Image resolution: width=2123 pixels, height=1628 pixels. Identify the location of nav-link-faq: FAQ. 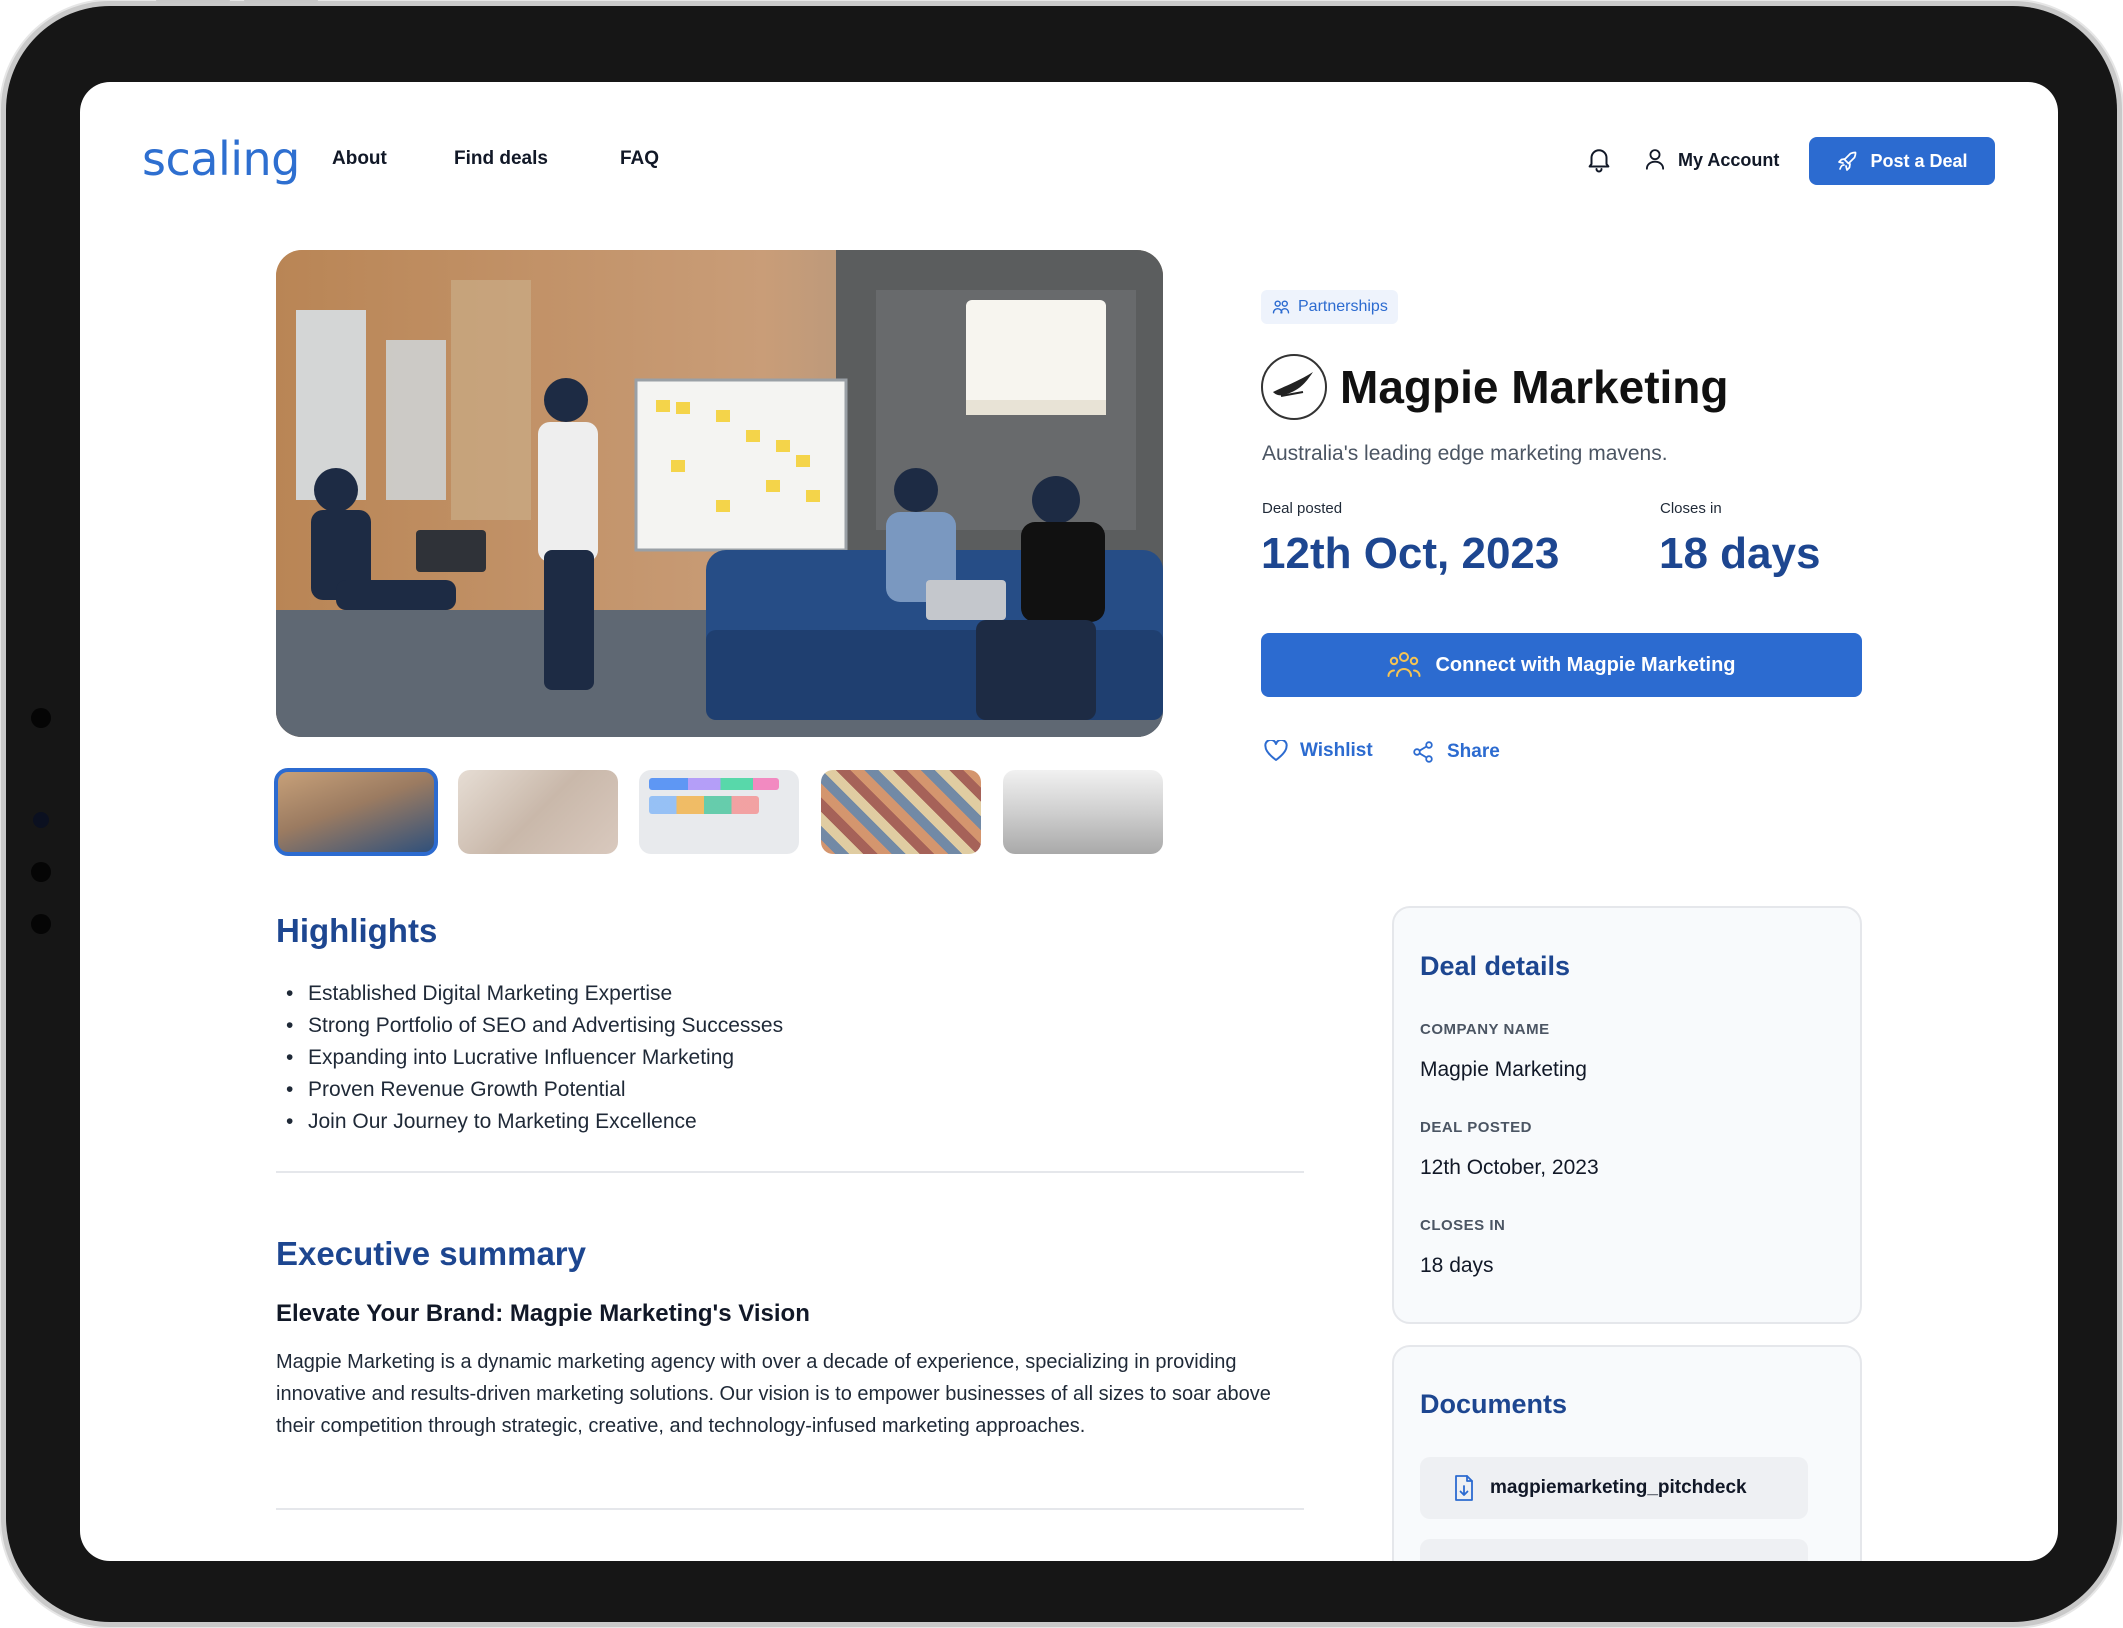
(639, 159).